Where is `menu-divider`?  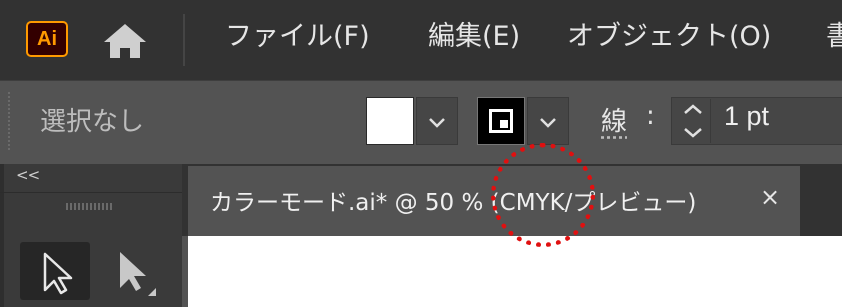
menu-divider is located at coordinates (184, 40).